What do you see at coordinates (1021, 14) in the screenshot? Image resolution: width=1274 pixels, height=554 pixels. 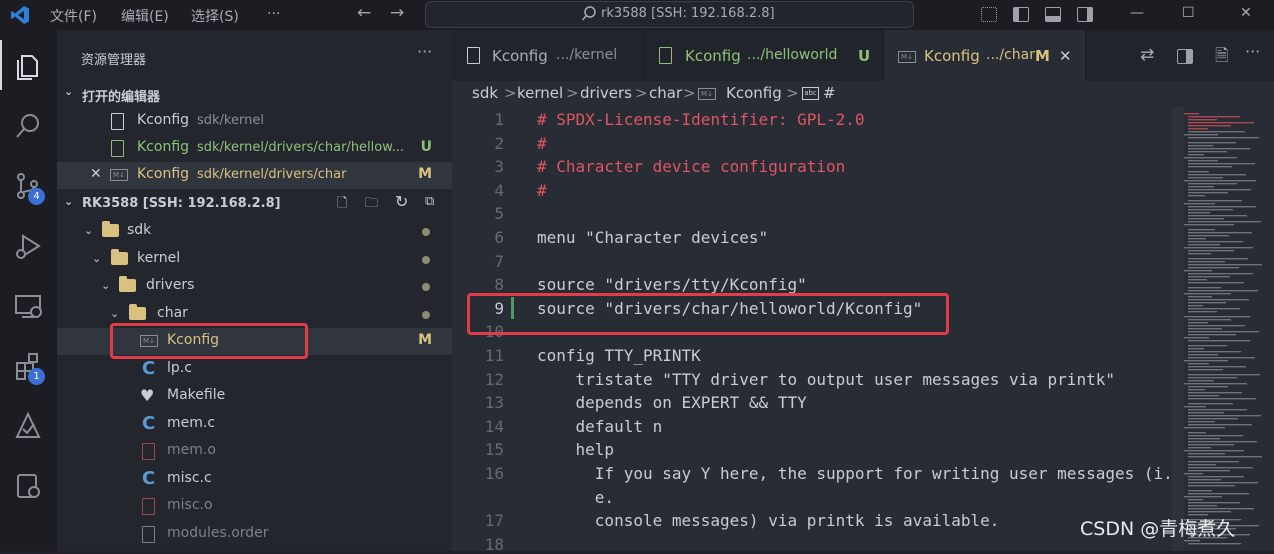 I see `toggle-sidebar-icon` at bounding box center [1021, 14].